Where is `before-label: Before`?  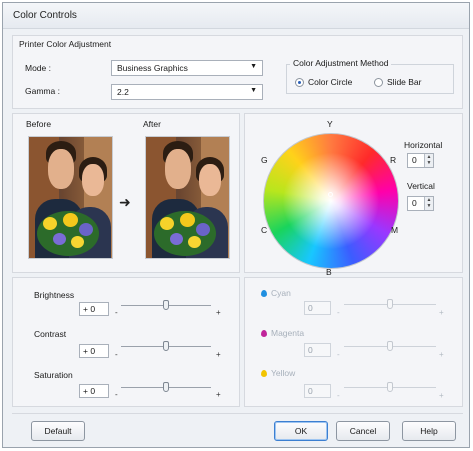 before-label: Before is located at coordinates (39, 124).